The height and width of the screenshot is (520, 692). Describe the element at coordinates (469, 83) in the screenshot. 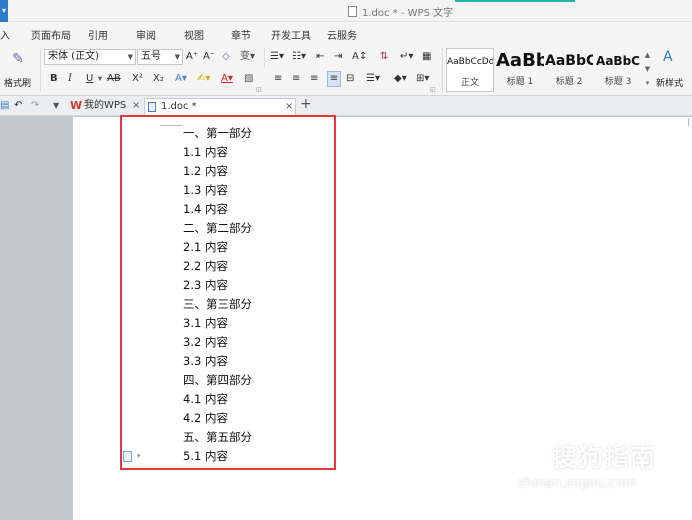

I see `style-normal-label: 正文` at that location.